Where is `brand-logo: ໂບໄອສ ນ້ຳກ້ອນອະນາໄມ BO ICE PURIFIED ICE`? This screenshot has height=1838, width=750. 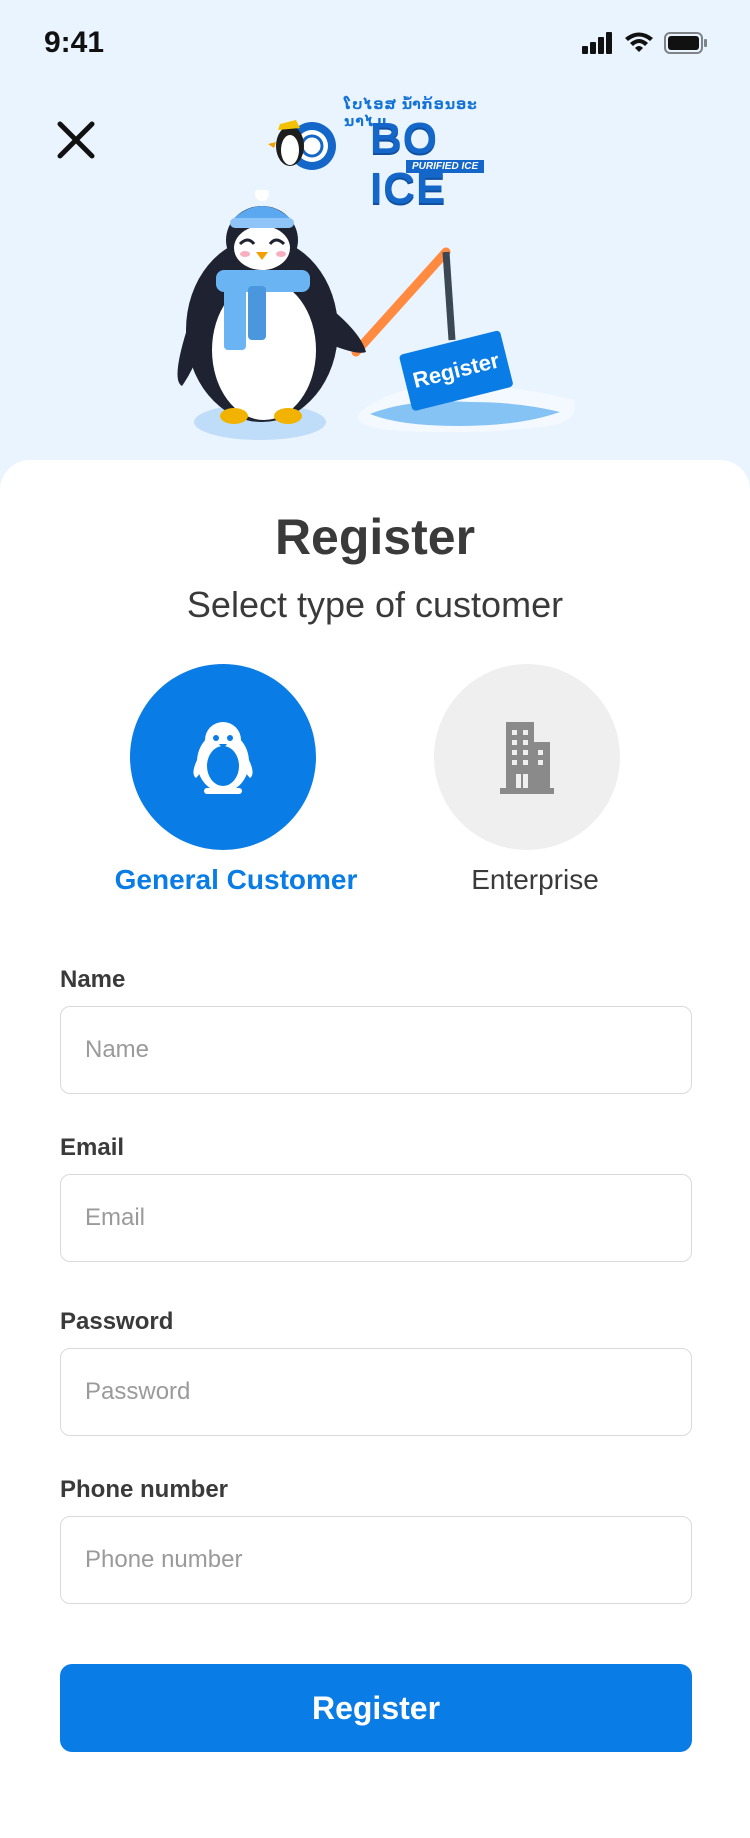 brand-logo: ໂບໄອສ ນ້ຳກ້ອນອະນາໄມ BO ICE PURIFIED ICE is located at coordinates (376, 154).